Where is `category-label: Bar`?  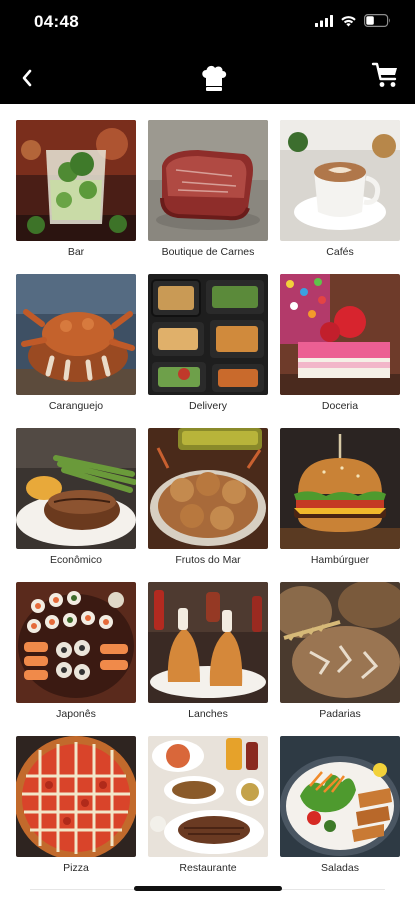
category-label: Bar is located at coordinates (76, 252).